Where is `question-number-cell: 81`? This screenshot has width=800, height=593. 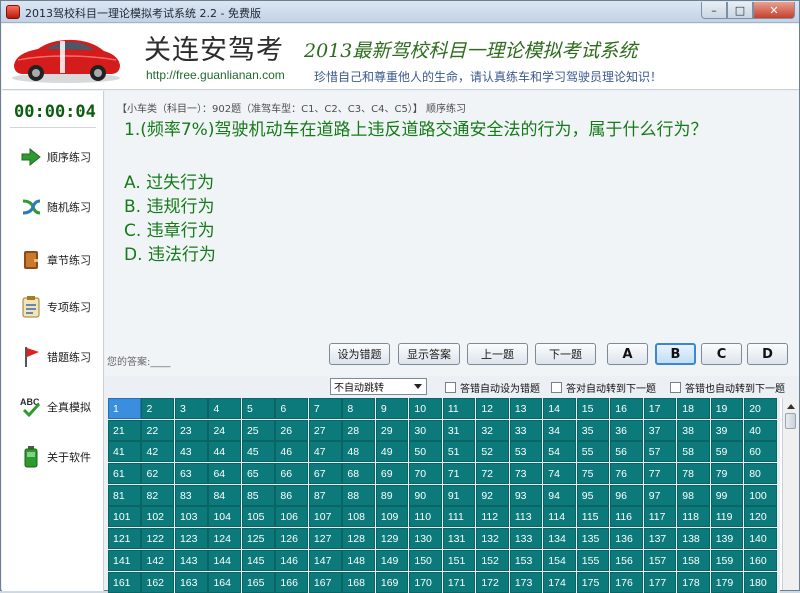 question-number-cell: 81 is located at coordinates (124, 495).